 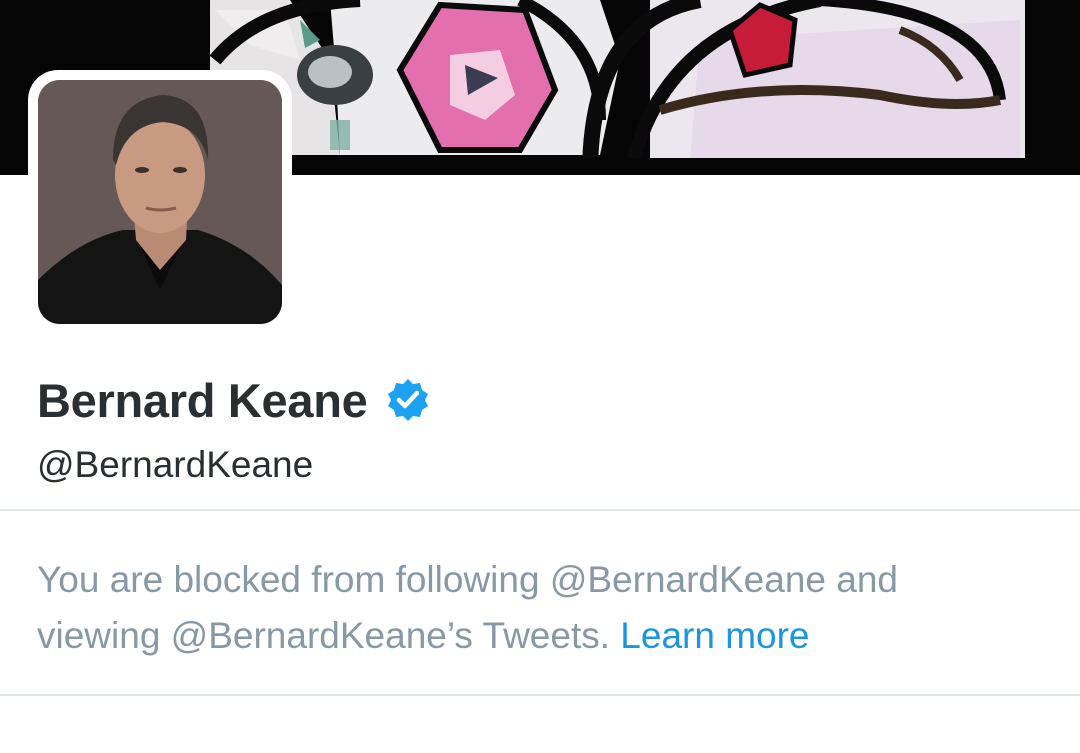 I want to click on profile-photo-icon, so click(x=160, y=202).